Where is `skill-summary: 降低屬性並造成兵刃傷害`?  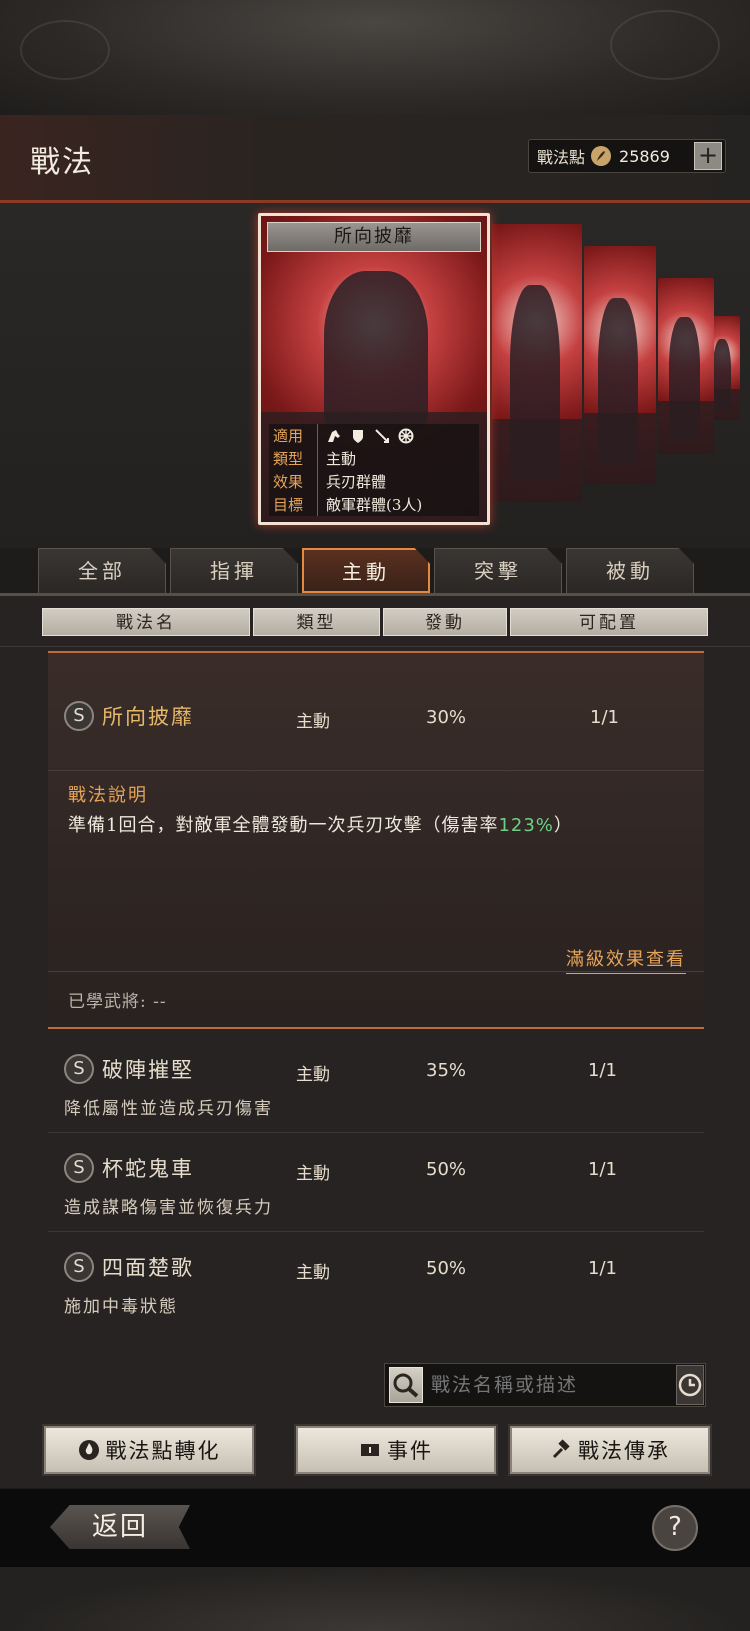
skill-summary: 降低屬性並造成兵刃傷害 is located at coordinates (168, 1109).